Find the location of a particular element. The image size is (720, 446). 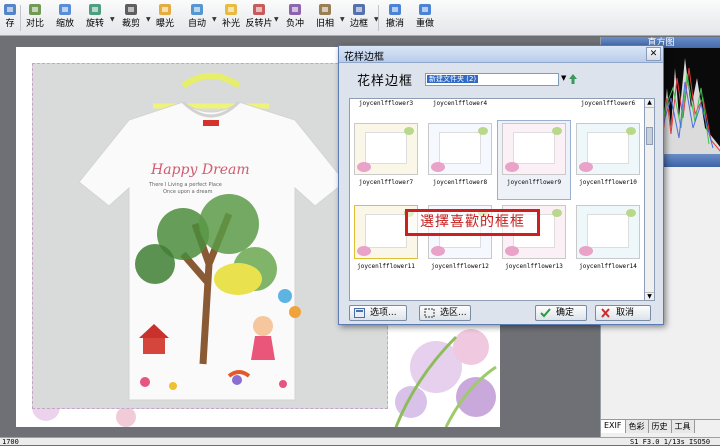

border-thumbnail: joycenlfflower14 is located at coordinates (608, 242).